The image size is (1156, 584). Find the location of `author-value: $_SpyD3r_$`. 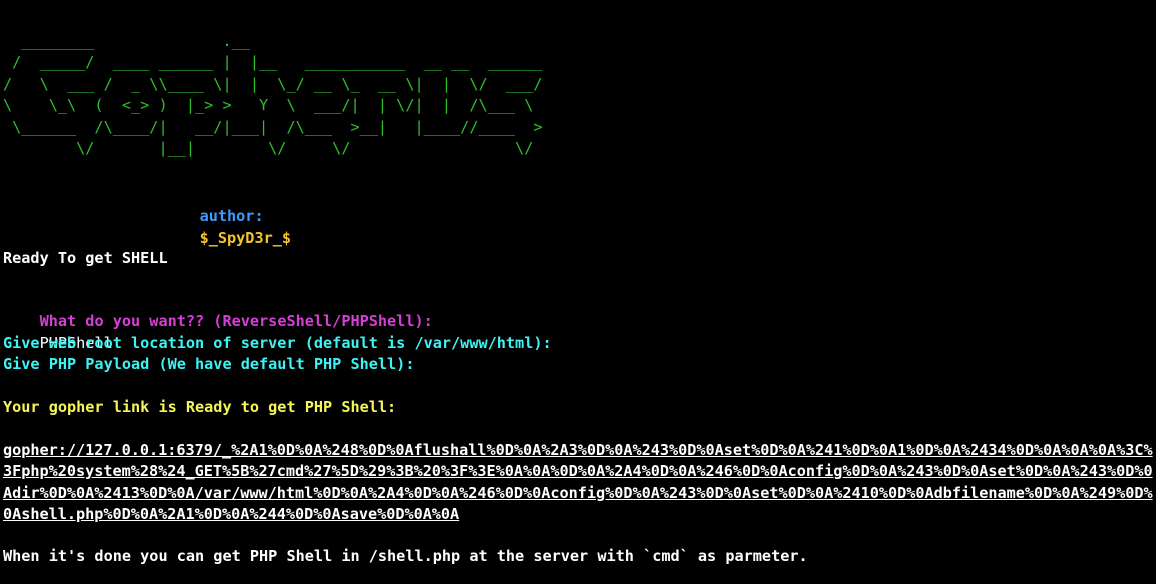

author-value: $_SpyD3r_$ is located at coordinates (245, 237).